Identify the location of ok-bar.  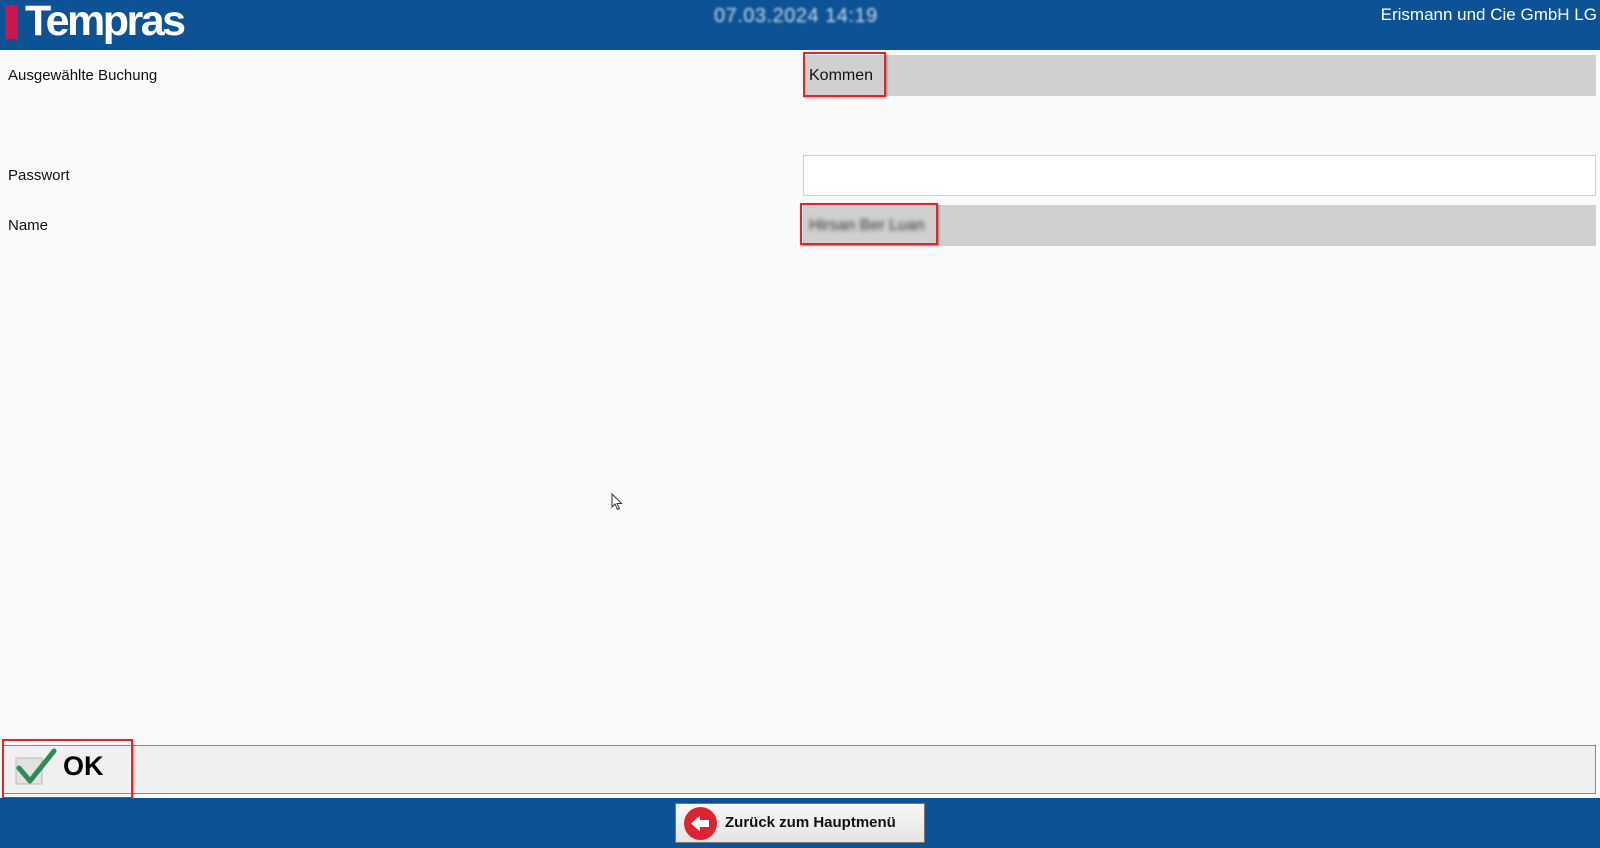
(799, 769).